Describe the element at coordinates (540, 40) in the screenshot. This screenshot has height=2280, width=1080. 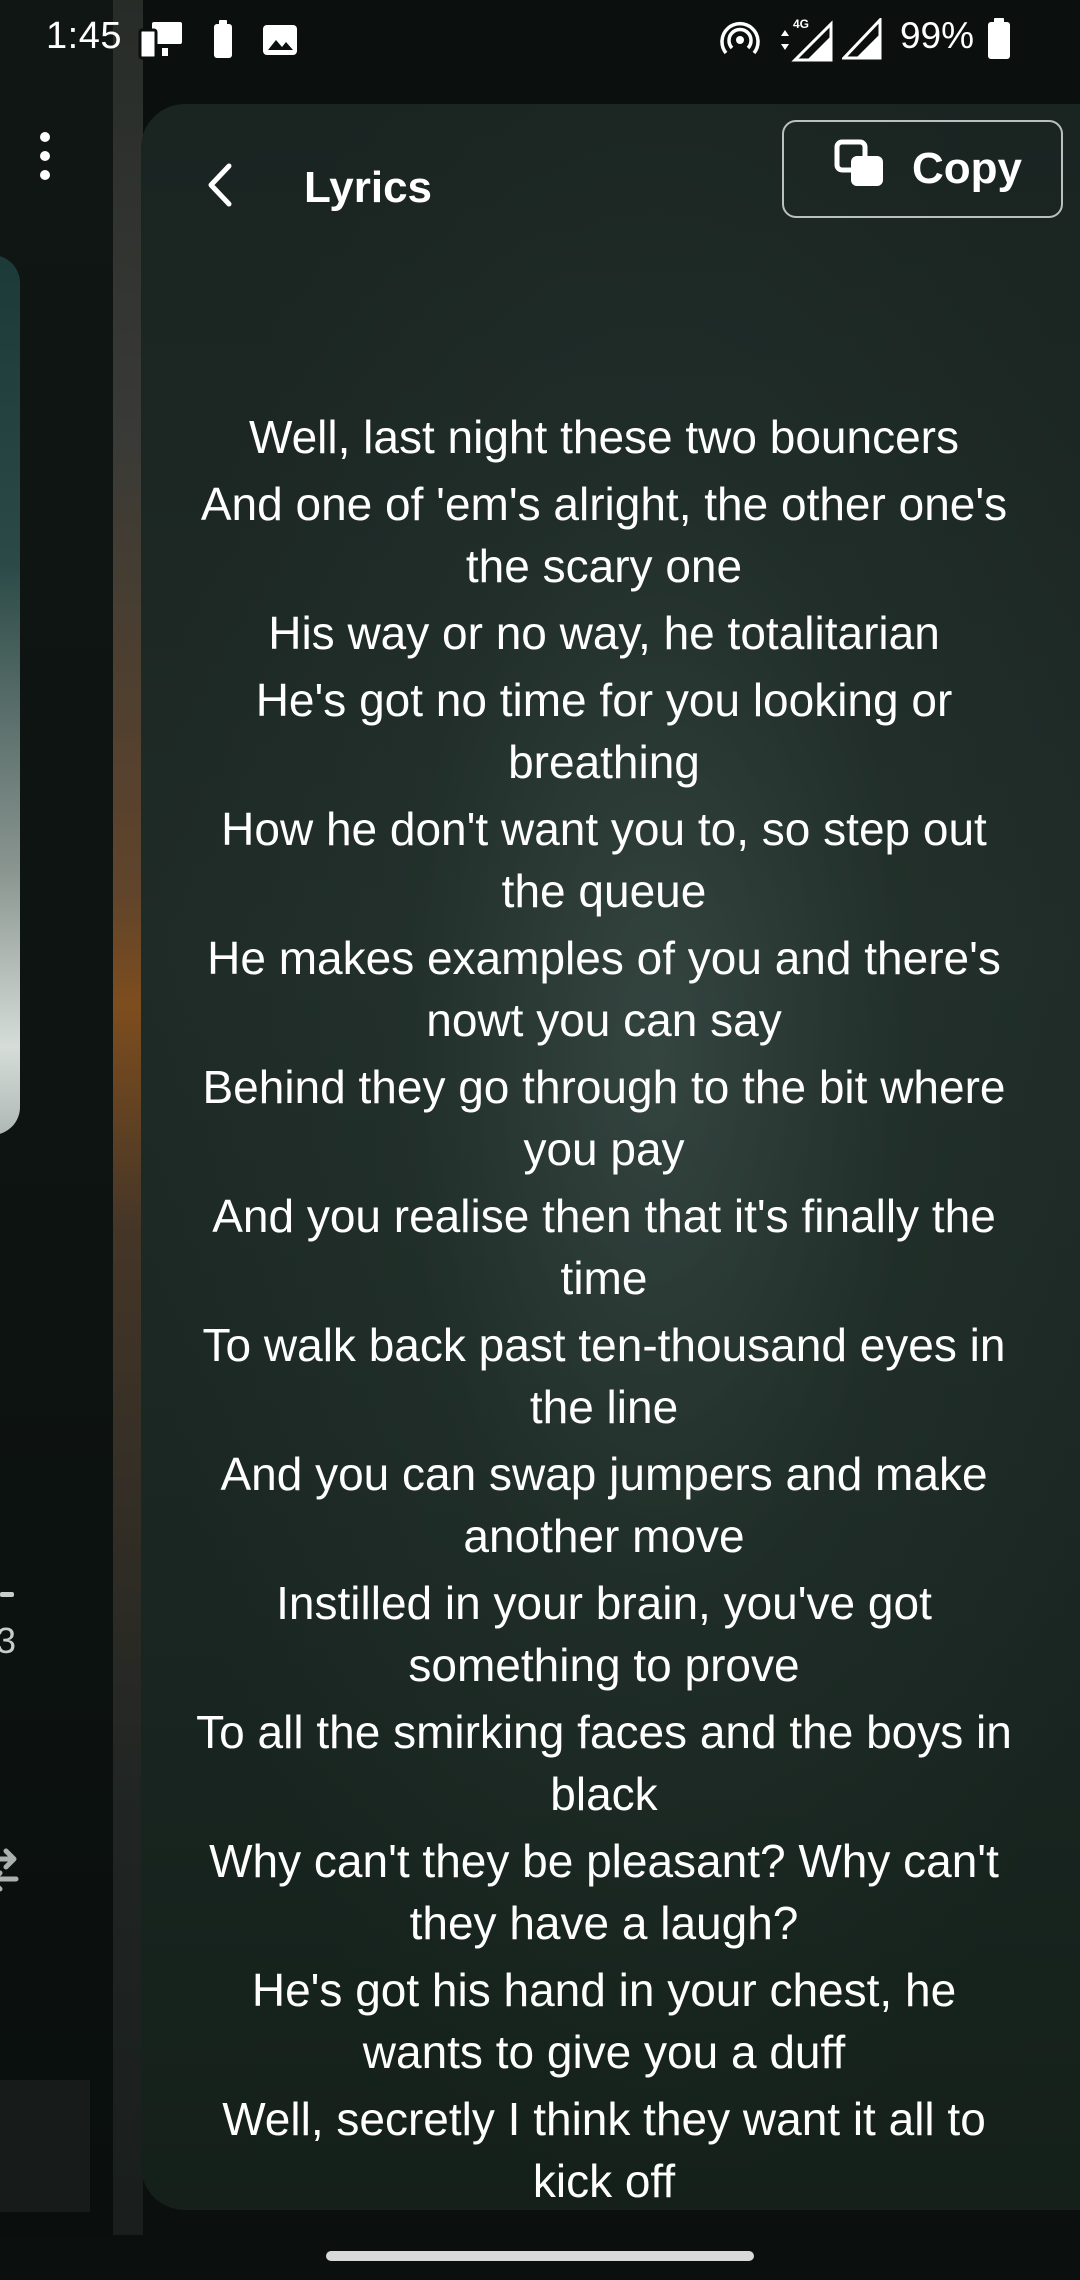
I see `status-bar: 1:45 4G 99%` at that location.